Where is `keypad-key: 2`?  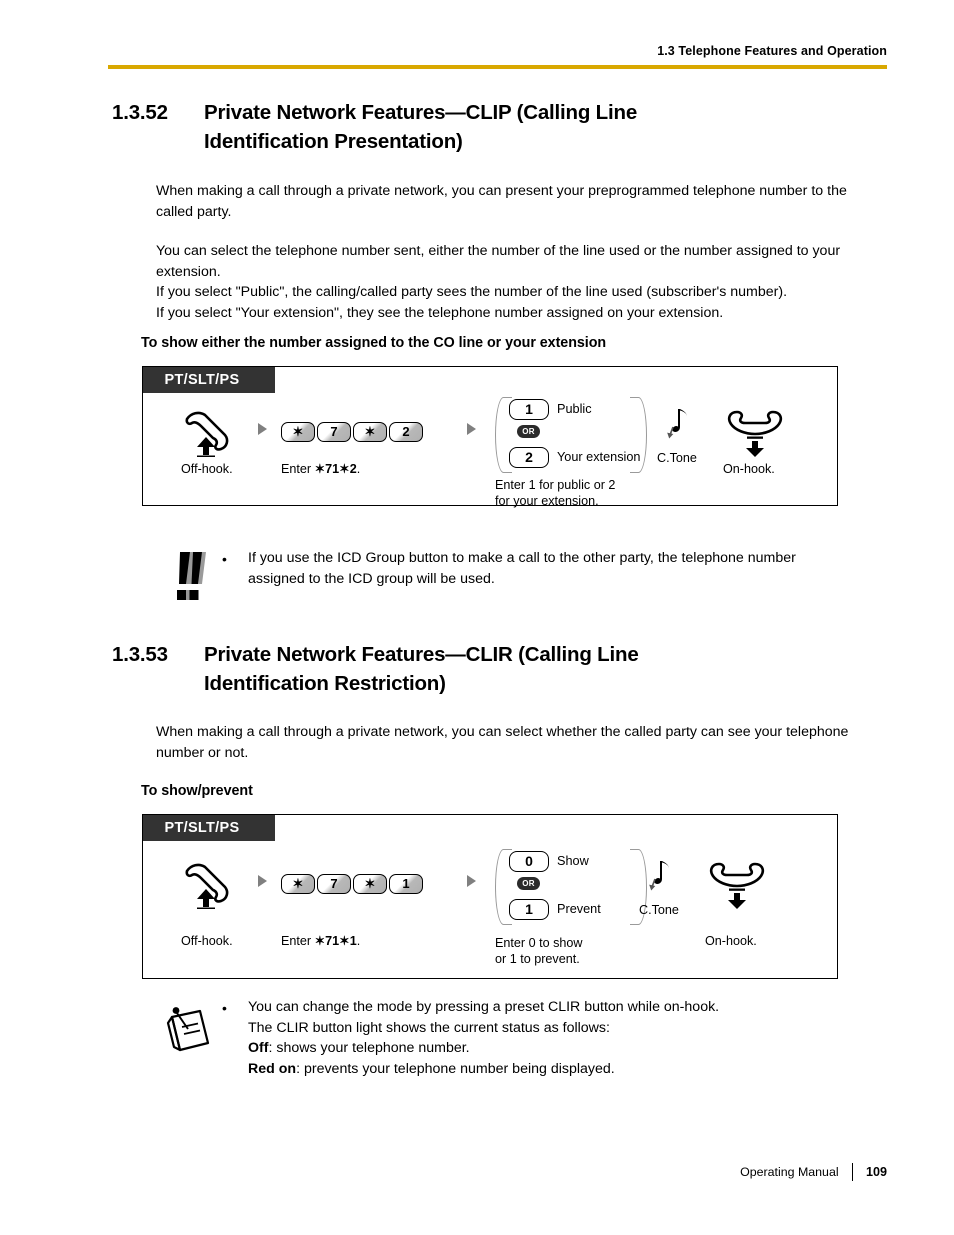
keypad-key: 2 is located at coordinates (406, 431).